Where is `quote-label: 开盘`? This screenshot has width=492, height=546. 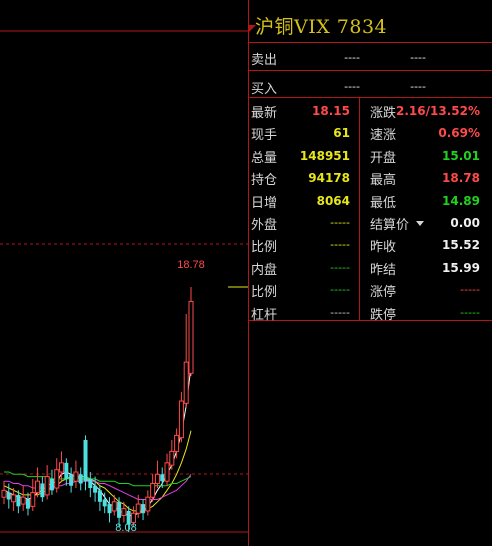
quote-label: 开盘 is located at coordinates (383, 158).